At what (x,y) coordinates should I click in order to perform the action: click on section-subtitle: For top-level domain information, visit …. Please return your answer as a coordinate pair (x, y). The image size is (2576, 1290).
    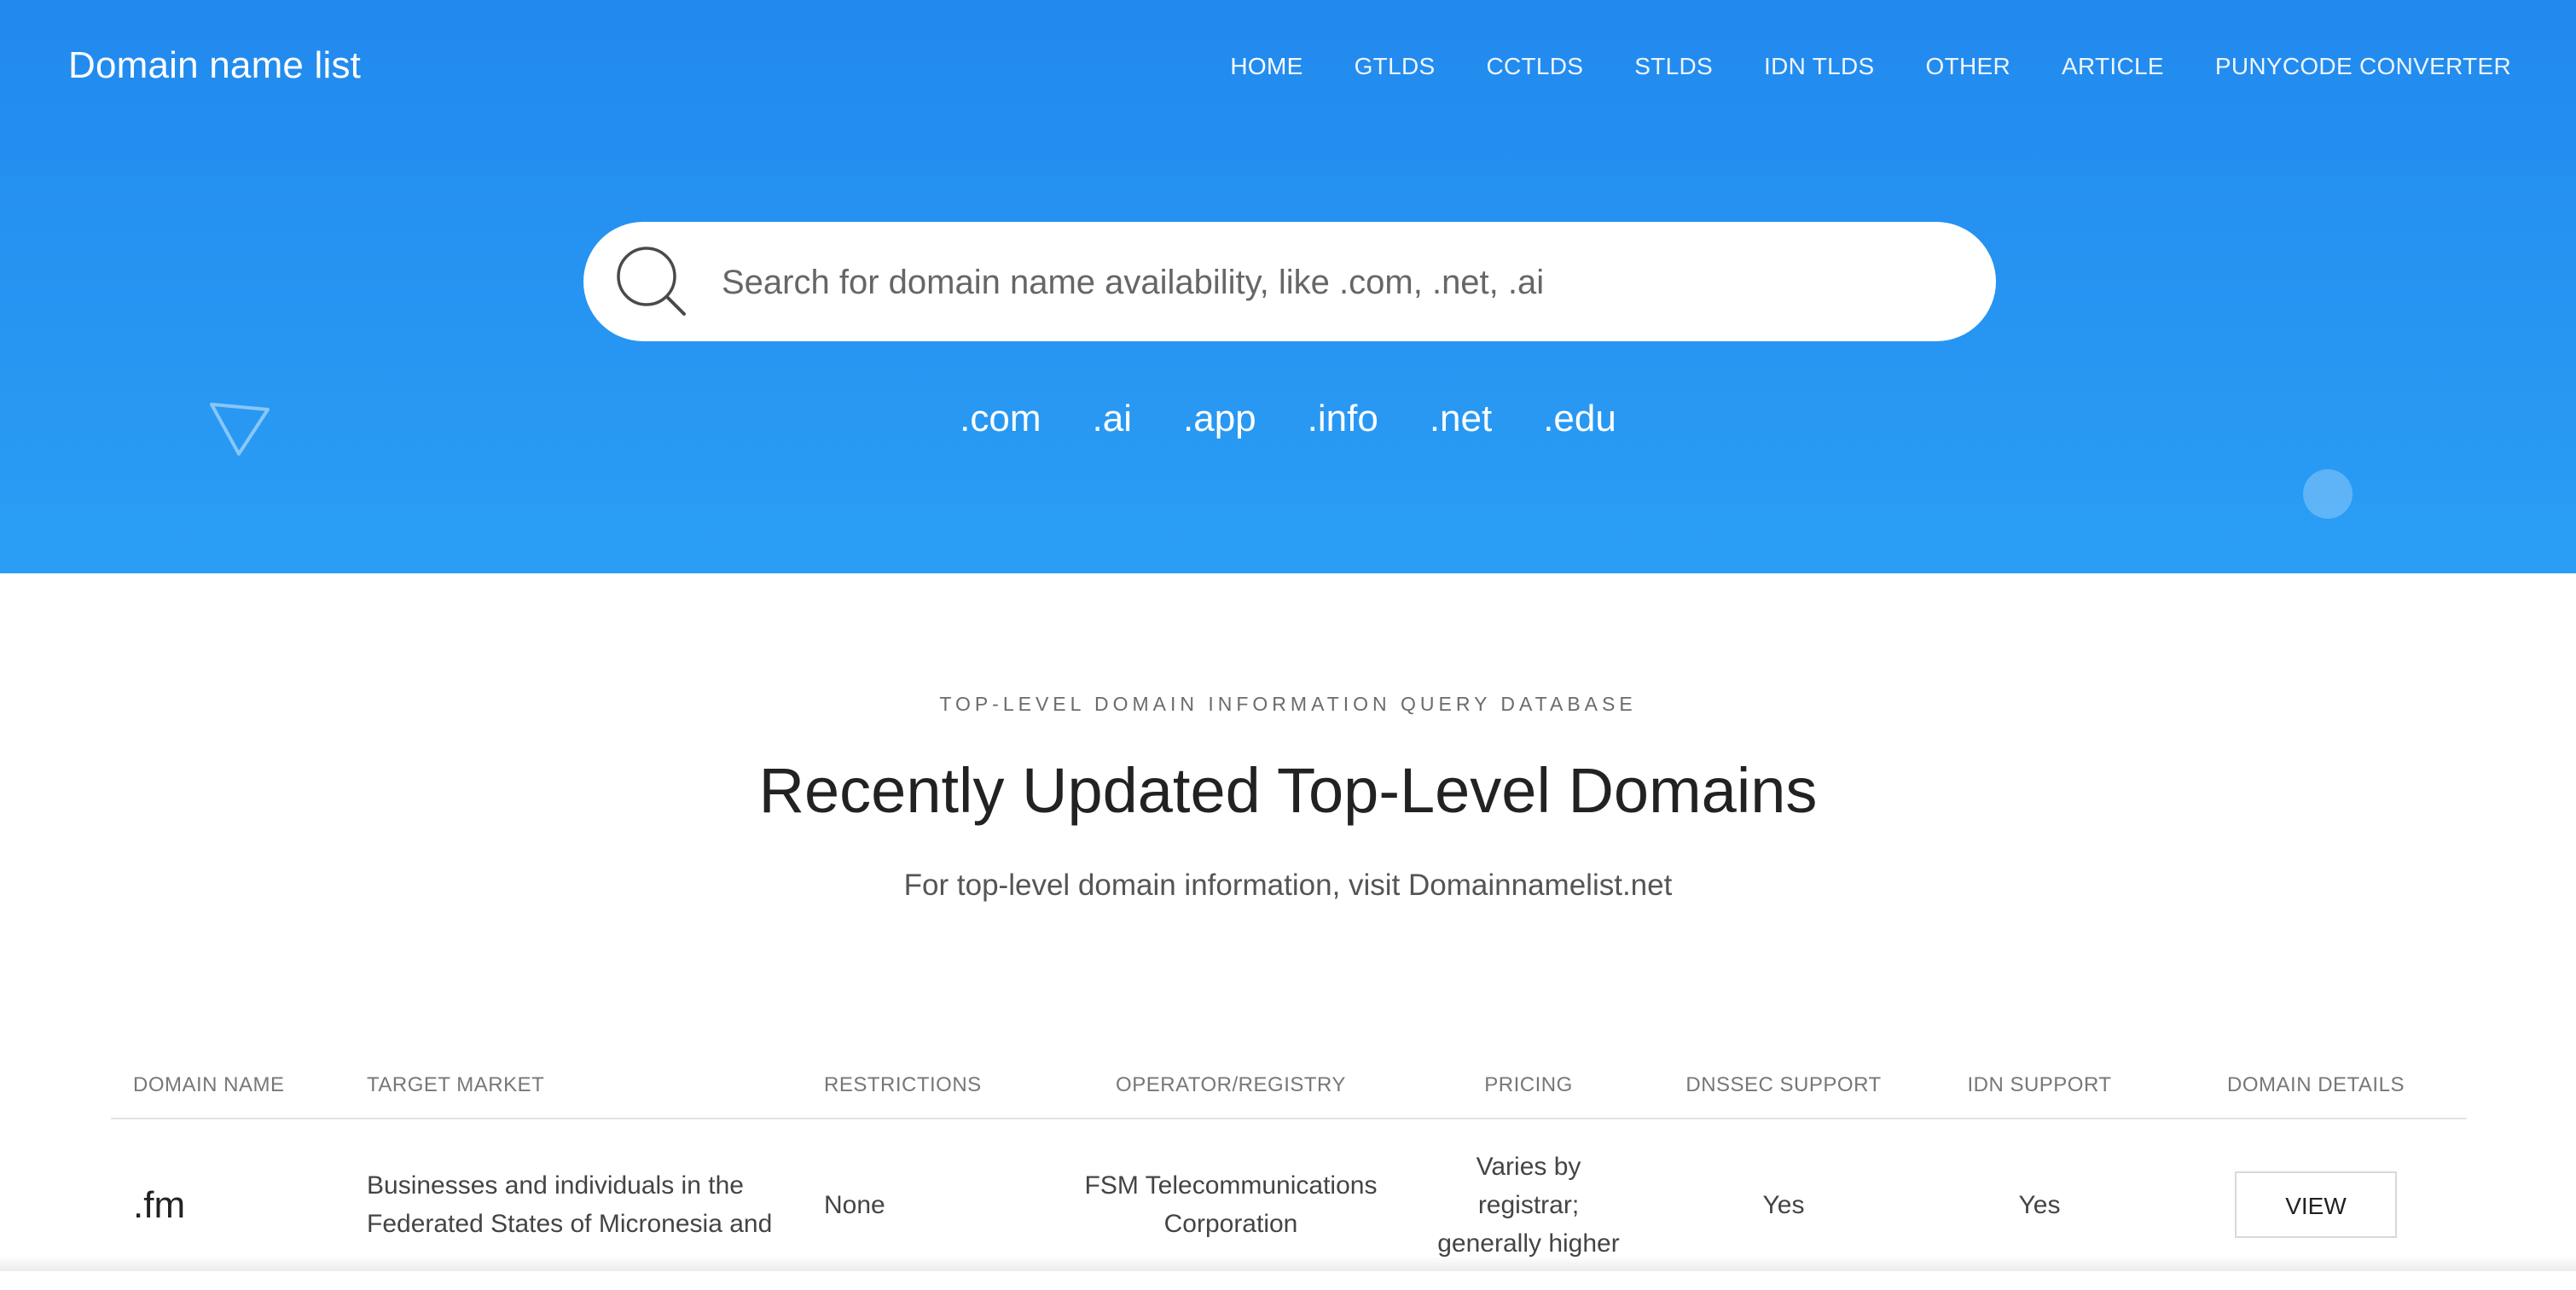
    Looking at the image, I should click on (1288, 885).